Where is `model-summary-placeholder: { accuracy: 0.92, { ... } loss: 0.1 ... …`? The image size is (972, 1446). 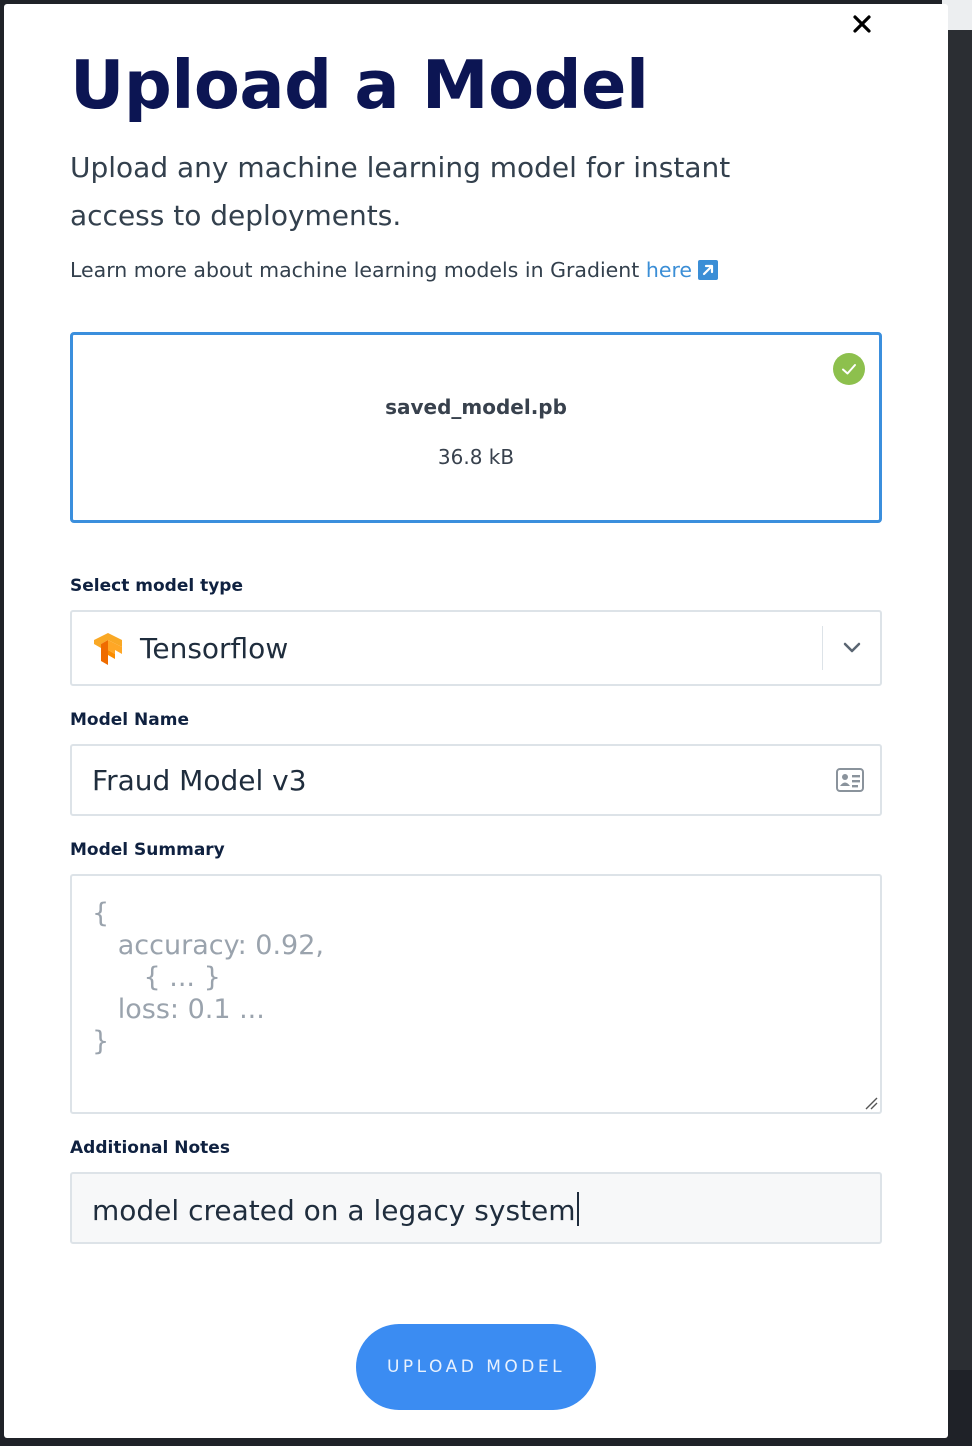
model-summary-placeholder: { accuracy: 0.92, { ... } loss: 0.1 ... … is located at coordinates (208, 977).